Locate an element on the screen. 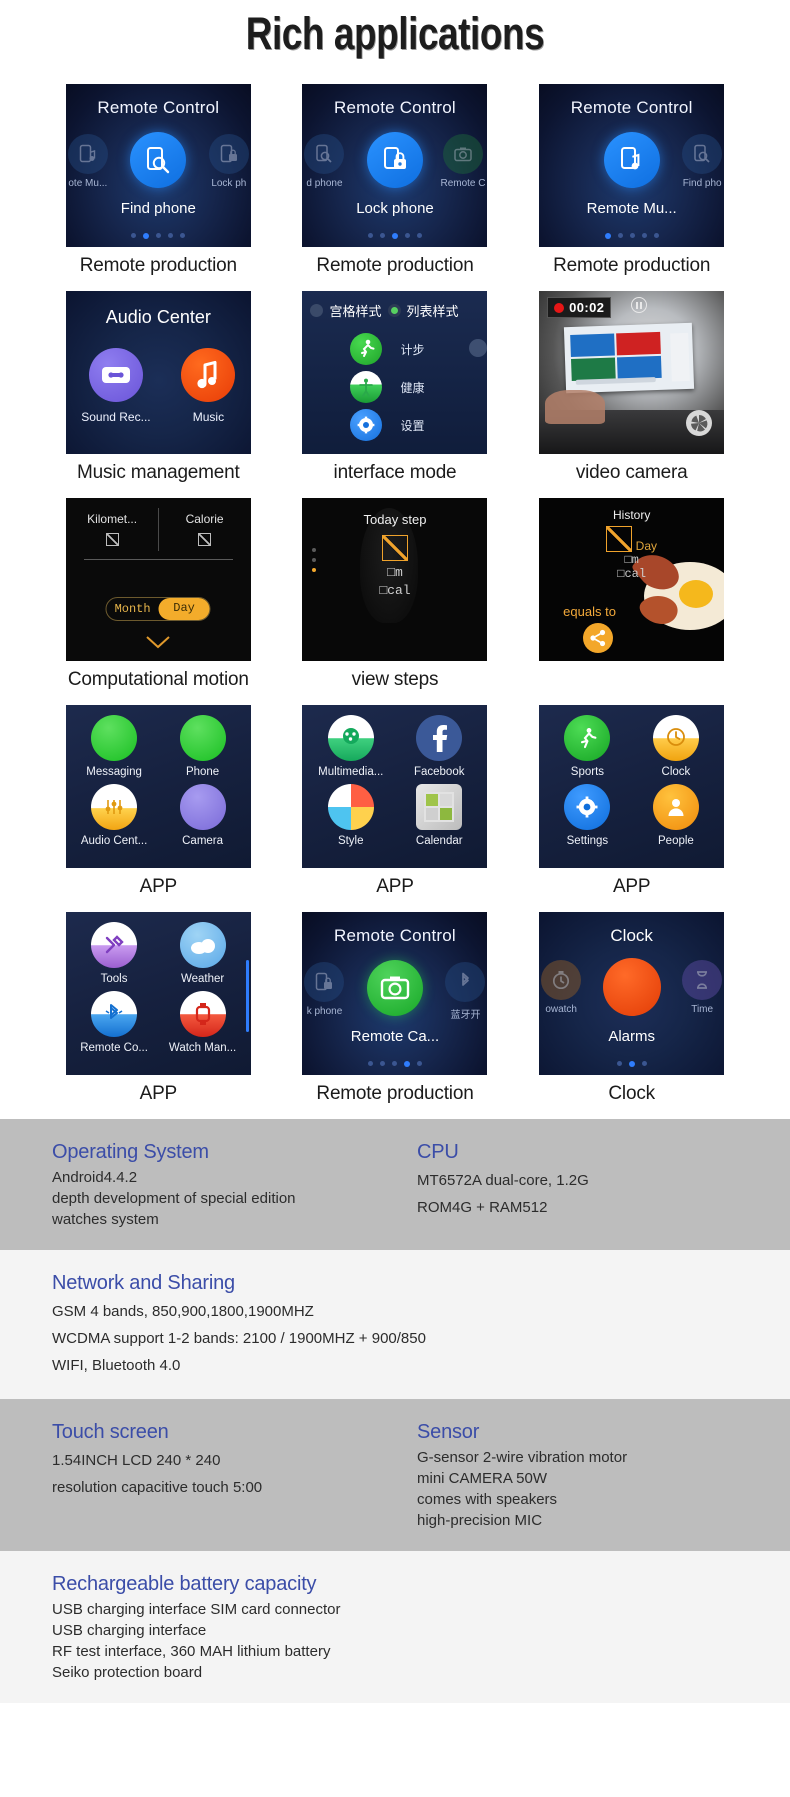  app-tools: Tools is located at coordinates (114, 953).